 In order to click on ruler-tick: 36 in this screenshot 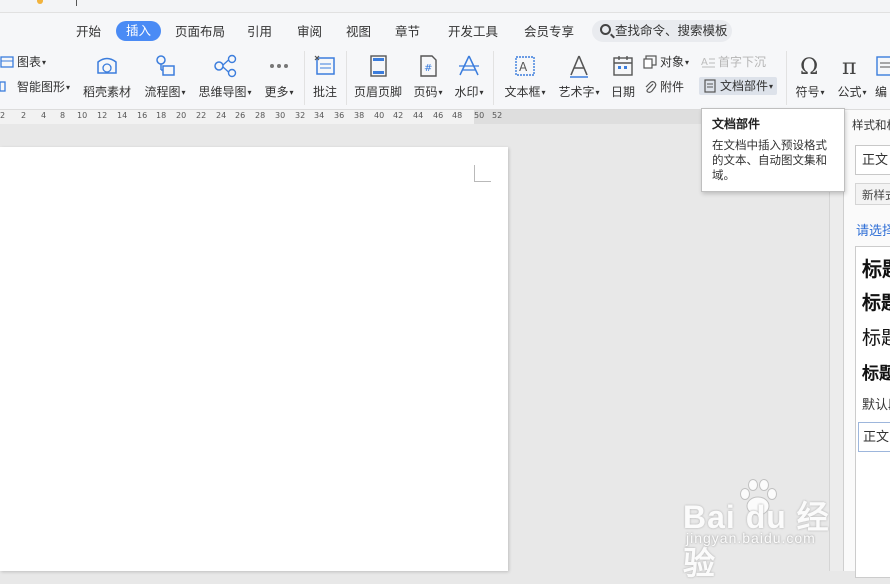, I will do `click(339, 115)`.